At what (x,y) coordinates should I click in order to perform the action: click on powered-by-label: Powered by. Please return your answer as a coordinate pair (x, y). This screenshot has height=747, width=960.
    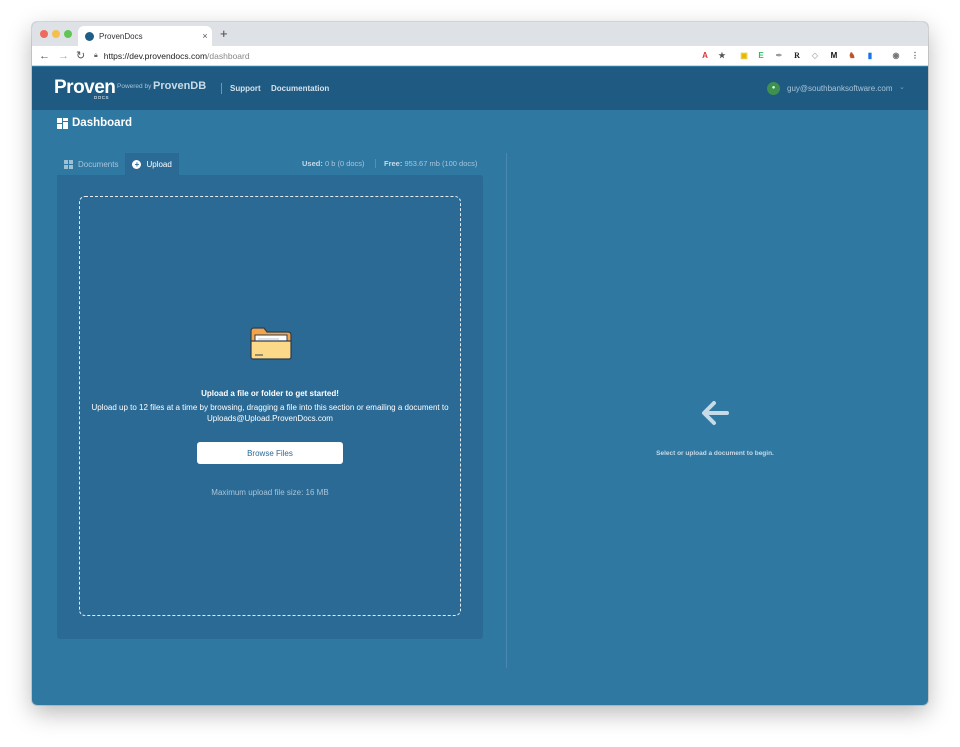
    Looking at the image, I should click on (134, 86).